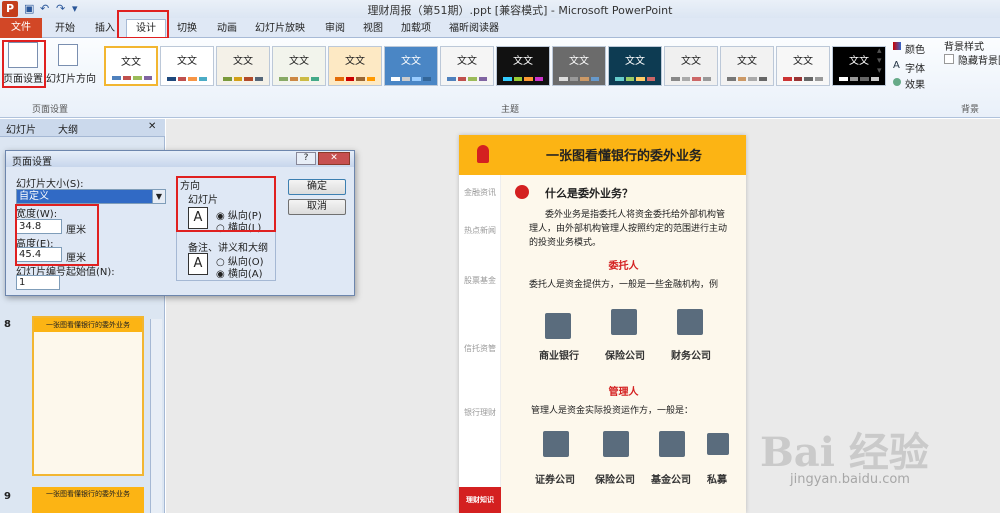 The width and height of the screenshot is (1000, 513). I want to click on slide-thumbnail-9: 一张图看懂银行的委外业务, so click(88, 500).